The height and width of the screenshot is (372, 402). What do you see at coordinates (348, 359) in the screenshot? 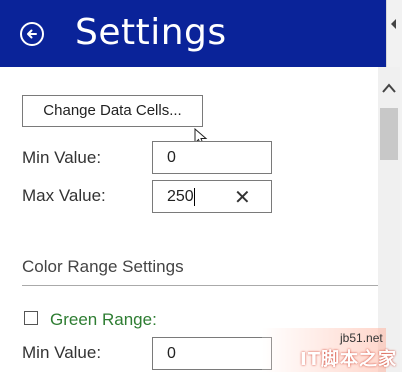
I see `watermark-text: IT脚本之家` at bounding box center [348, 359].